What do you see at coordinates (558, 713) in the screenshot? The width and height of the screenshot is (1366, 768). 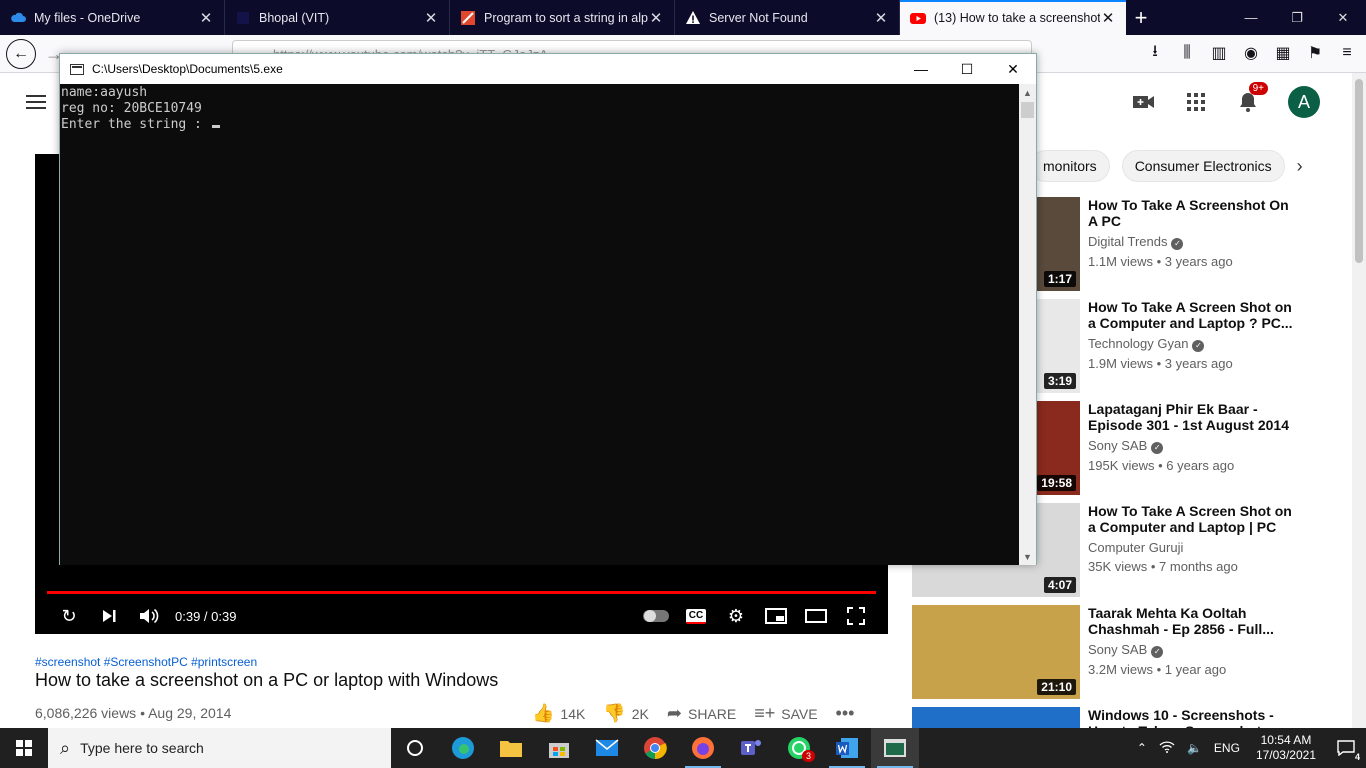 I see `like-button: 👍 14K` at bounding box center [558, 713].